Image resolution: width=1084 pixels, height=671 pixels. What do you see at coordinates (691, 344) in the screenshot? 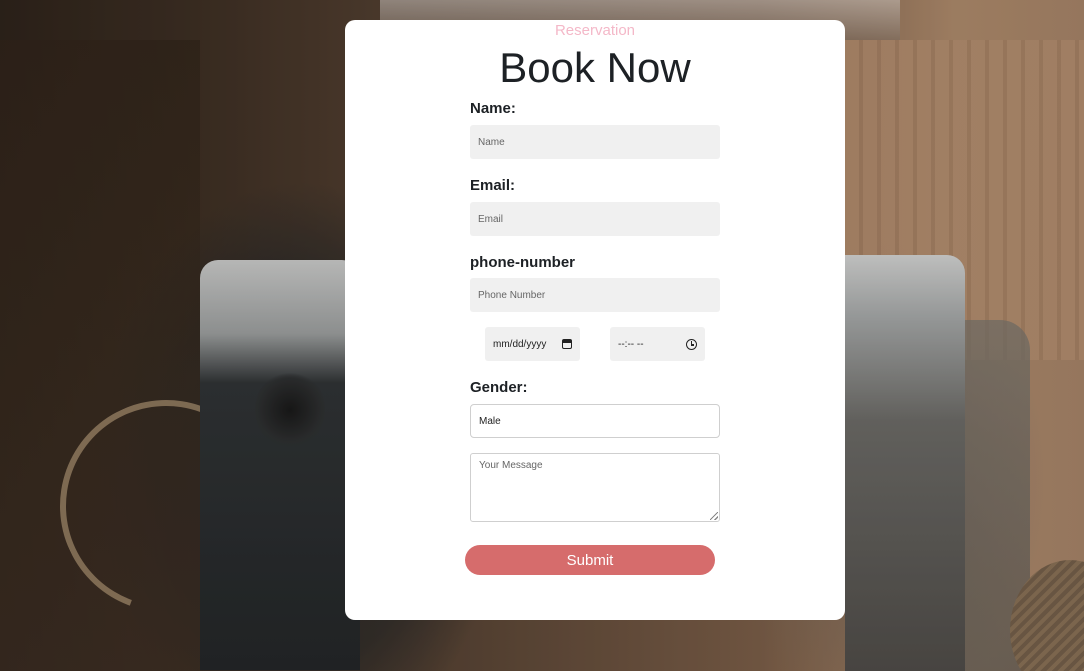
I see `clock-icon` at bounding box center [691, 344].